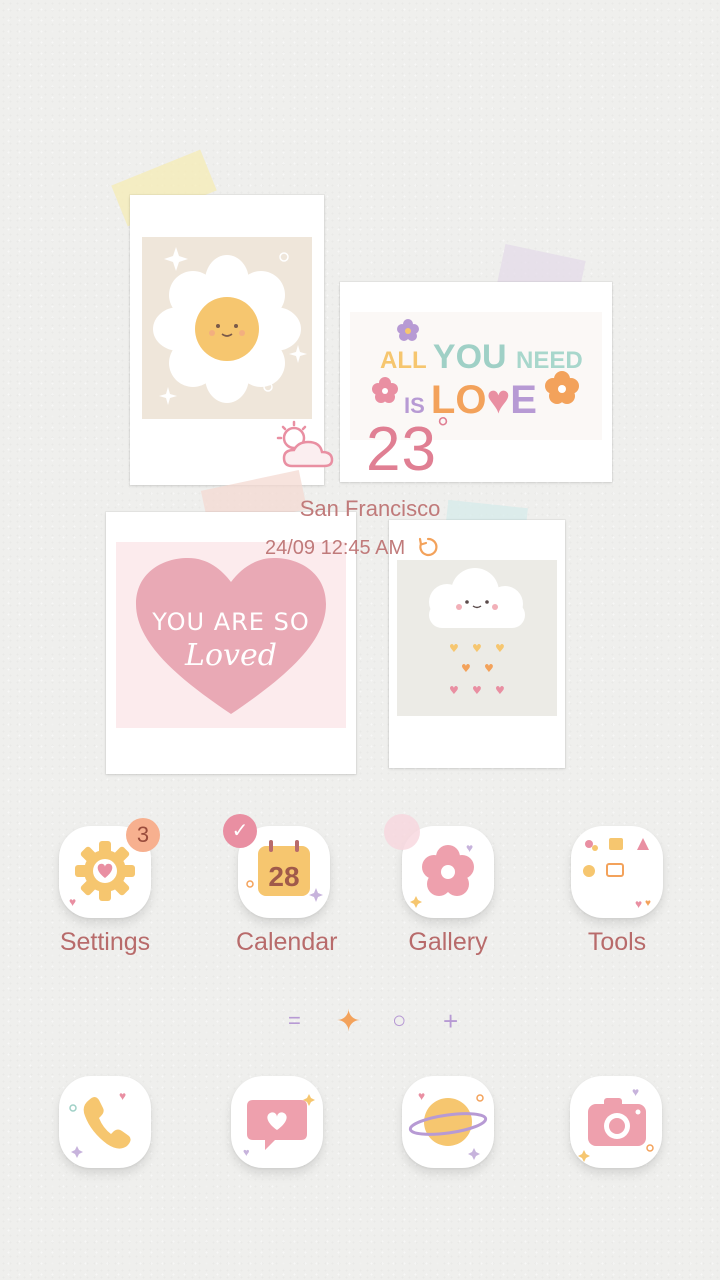 This screenshot has height=1280, width=720. What do you see at coordinates (227, 328) in the screenshot?
I see `daisy-illustration` at bounding box center [227, 328].